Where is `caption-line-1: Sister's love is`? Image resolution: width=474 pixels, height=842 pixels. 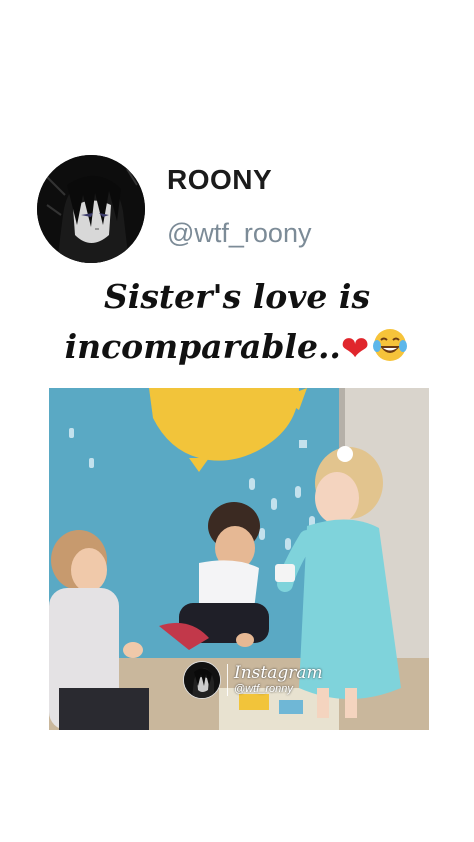
caption-line-1: Sister's love is is located at coordinates (237, 296).